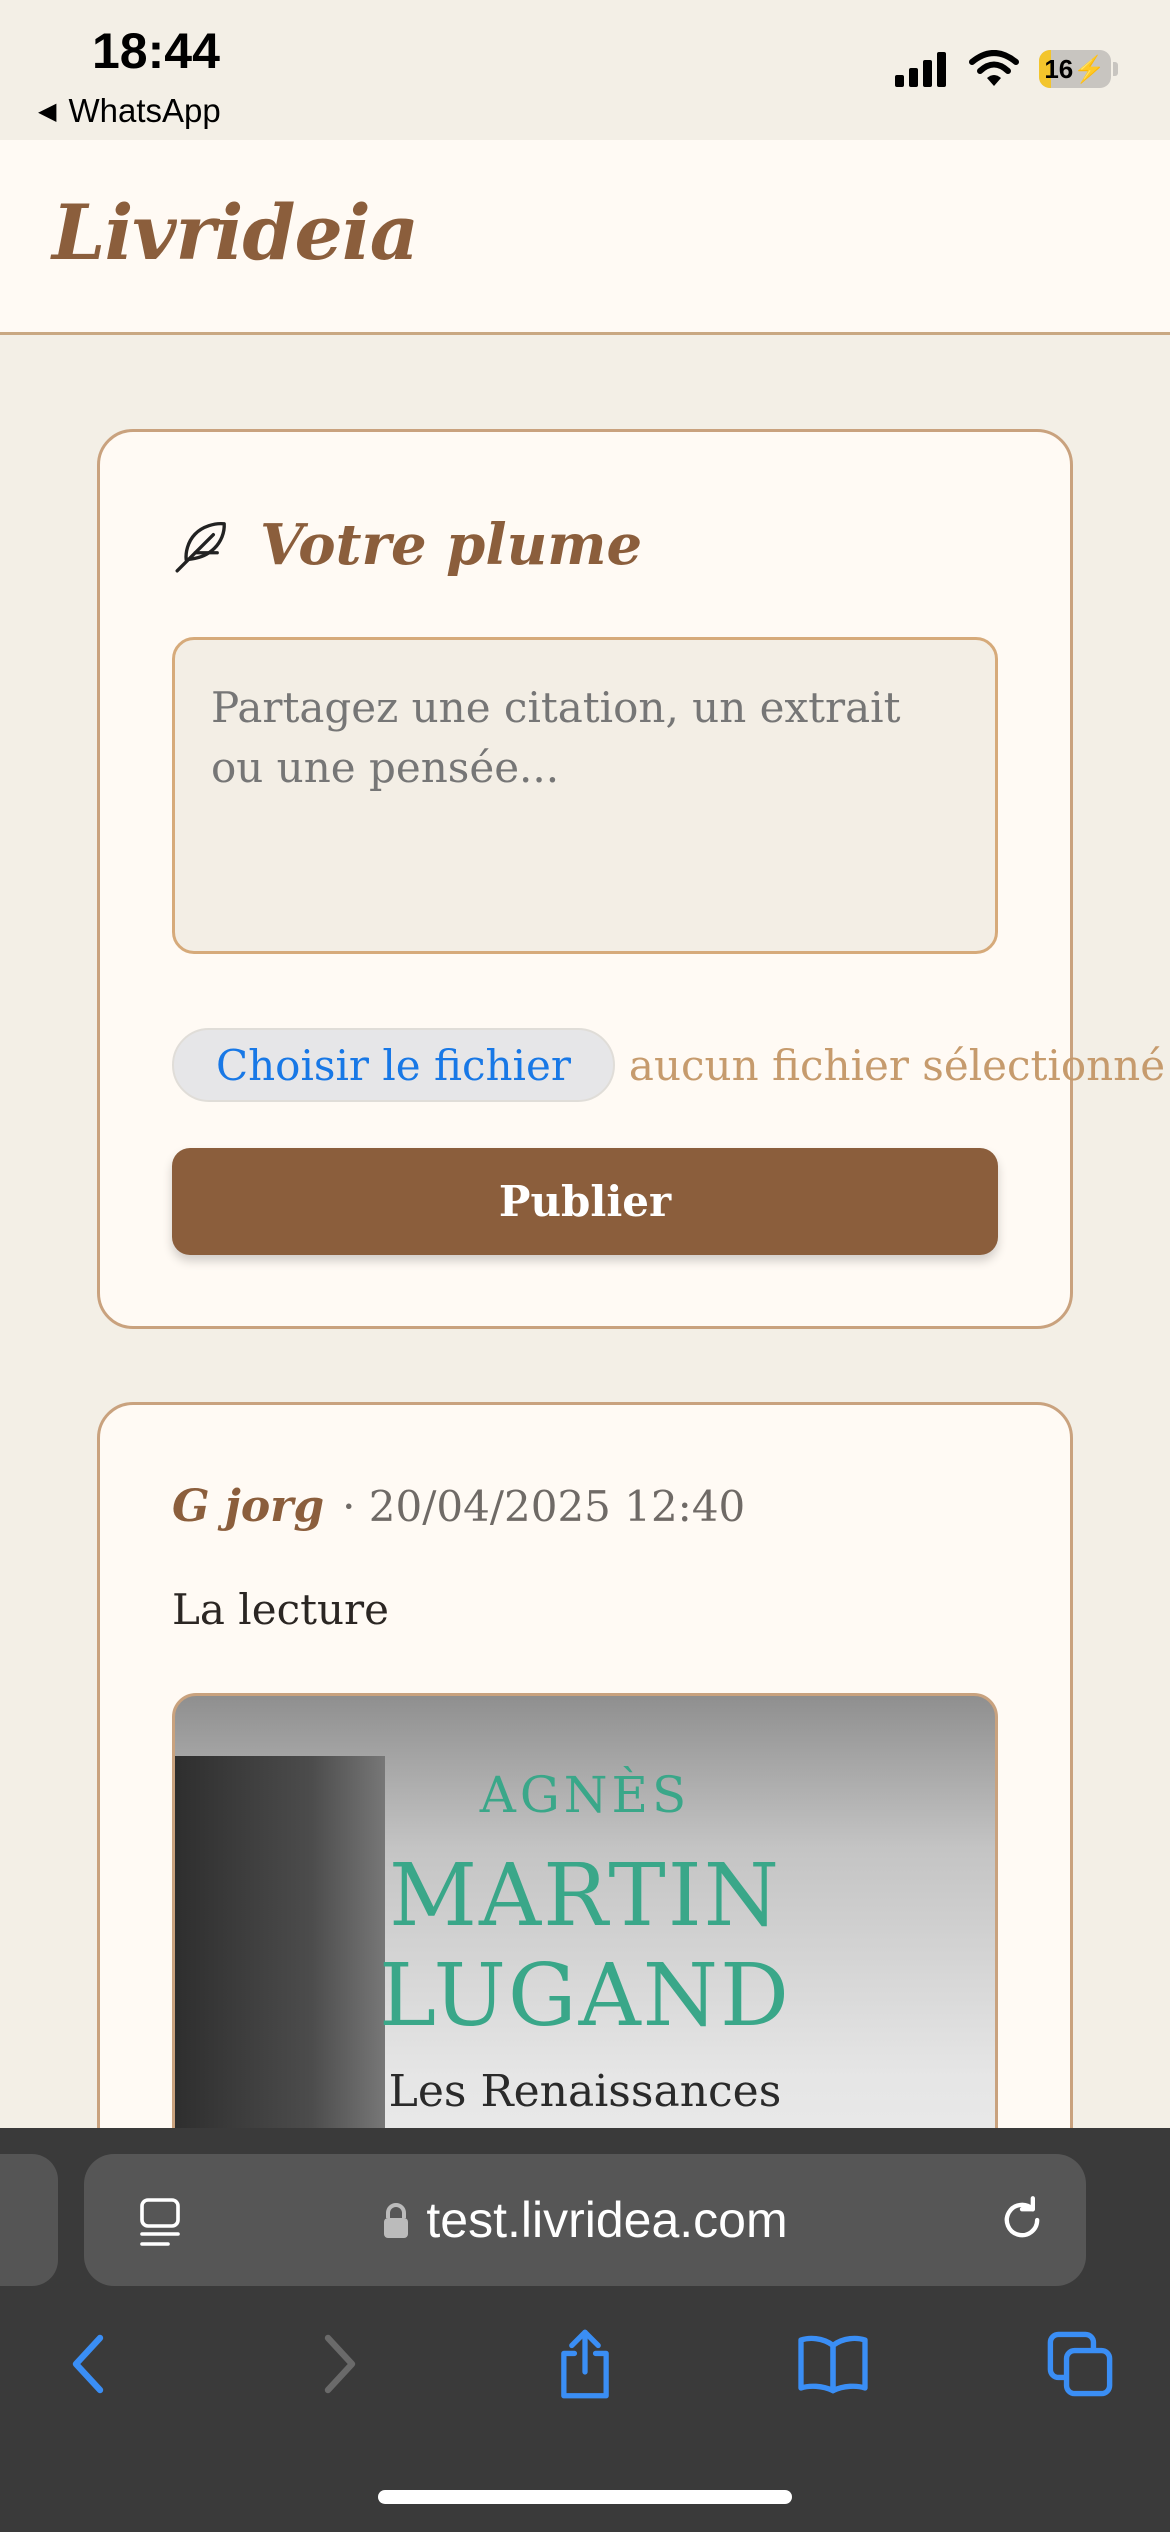  What do you see at coordinates (451, 545) in the screenshot?
I see `composer-title: Votre plume` at bounding box center [451, 545].